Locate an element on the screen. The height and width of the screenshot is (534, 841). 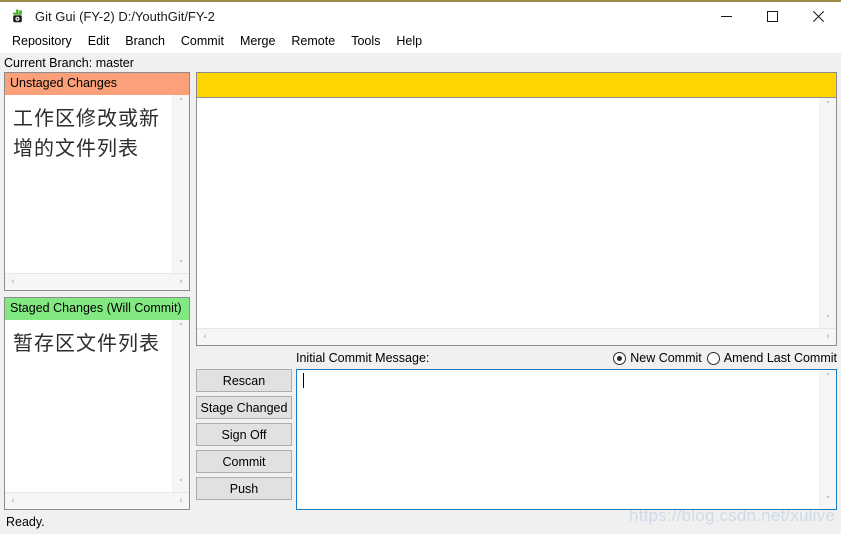
radio-amend-last-commit: Amend Last Commit is located at coordinates (771, 358).